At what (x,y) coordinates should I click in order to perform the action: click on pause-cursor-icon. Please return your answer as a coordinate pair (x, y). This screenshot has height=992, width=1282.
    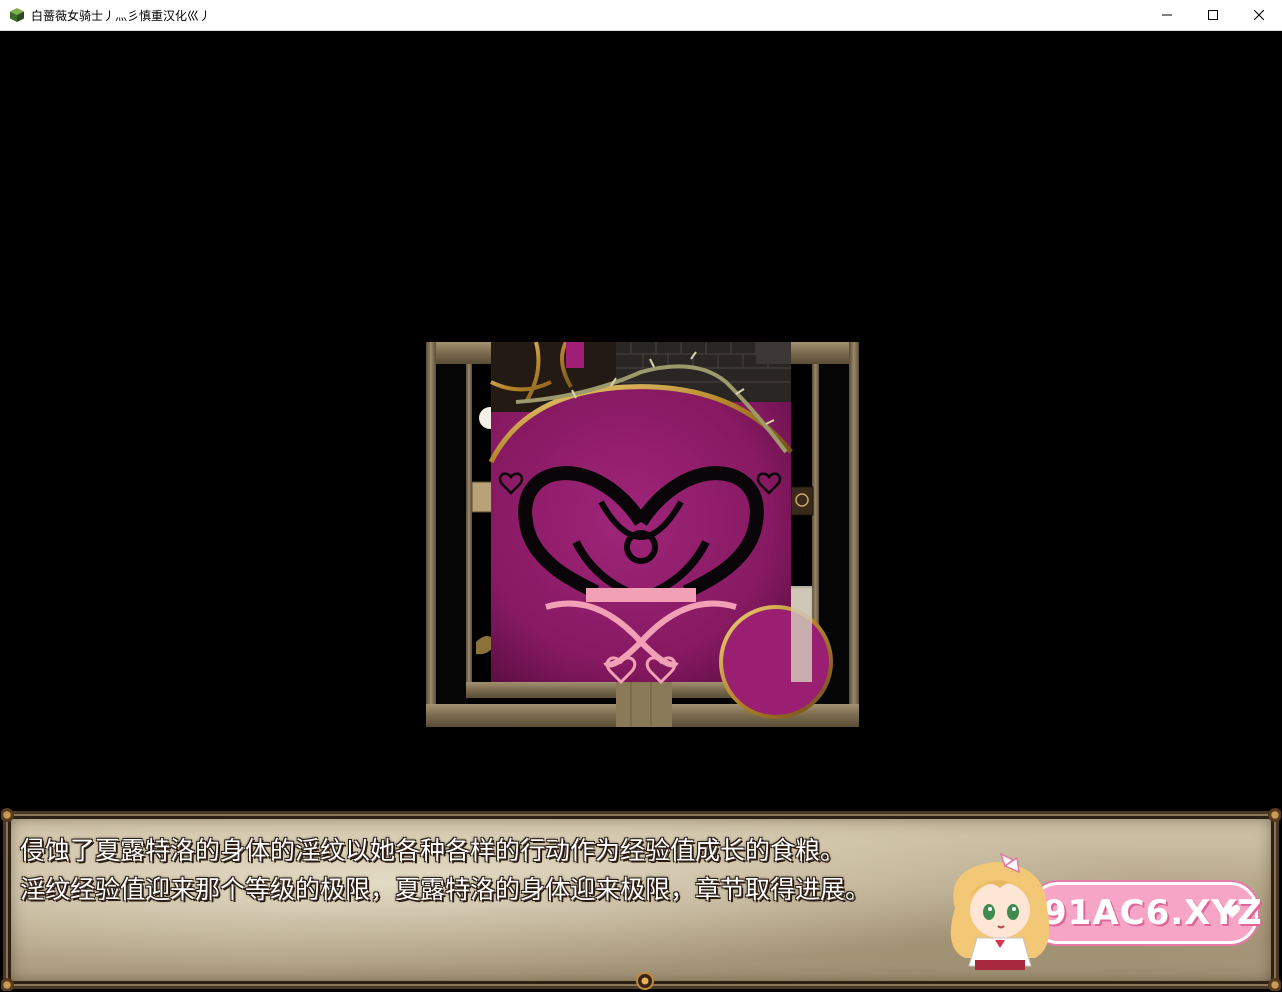
    Looking at the image, I should click on (645, 981).